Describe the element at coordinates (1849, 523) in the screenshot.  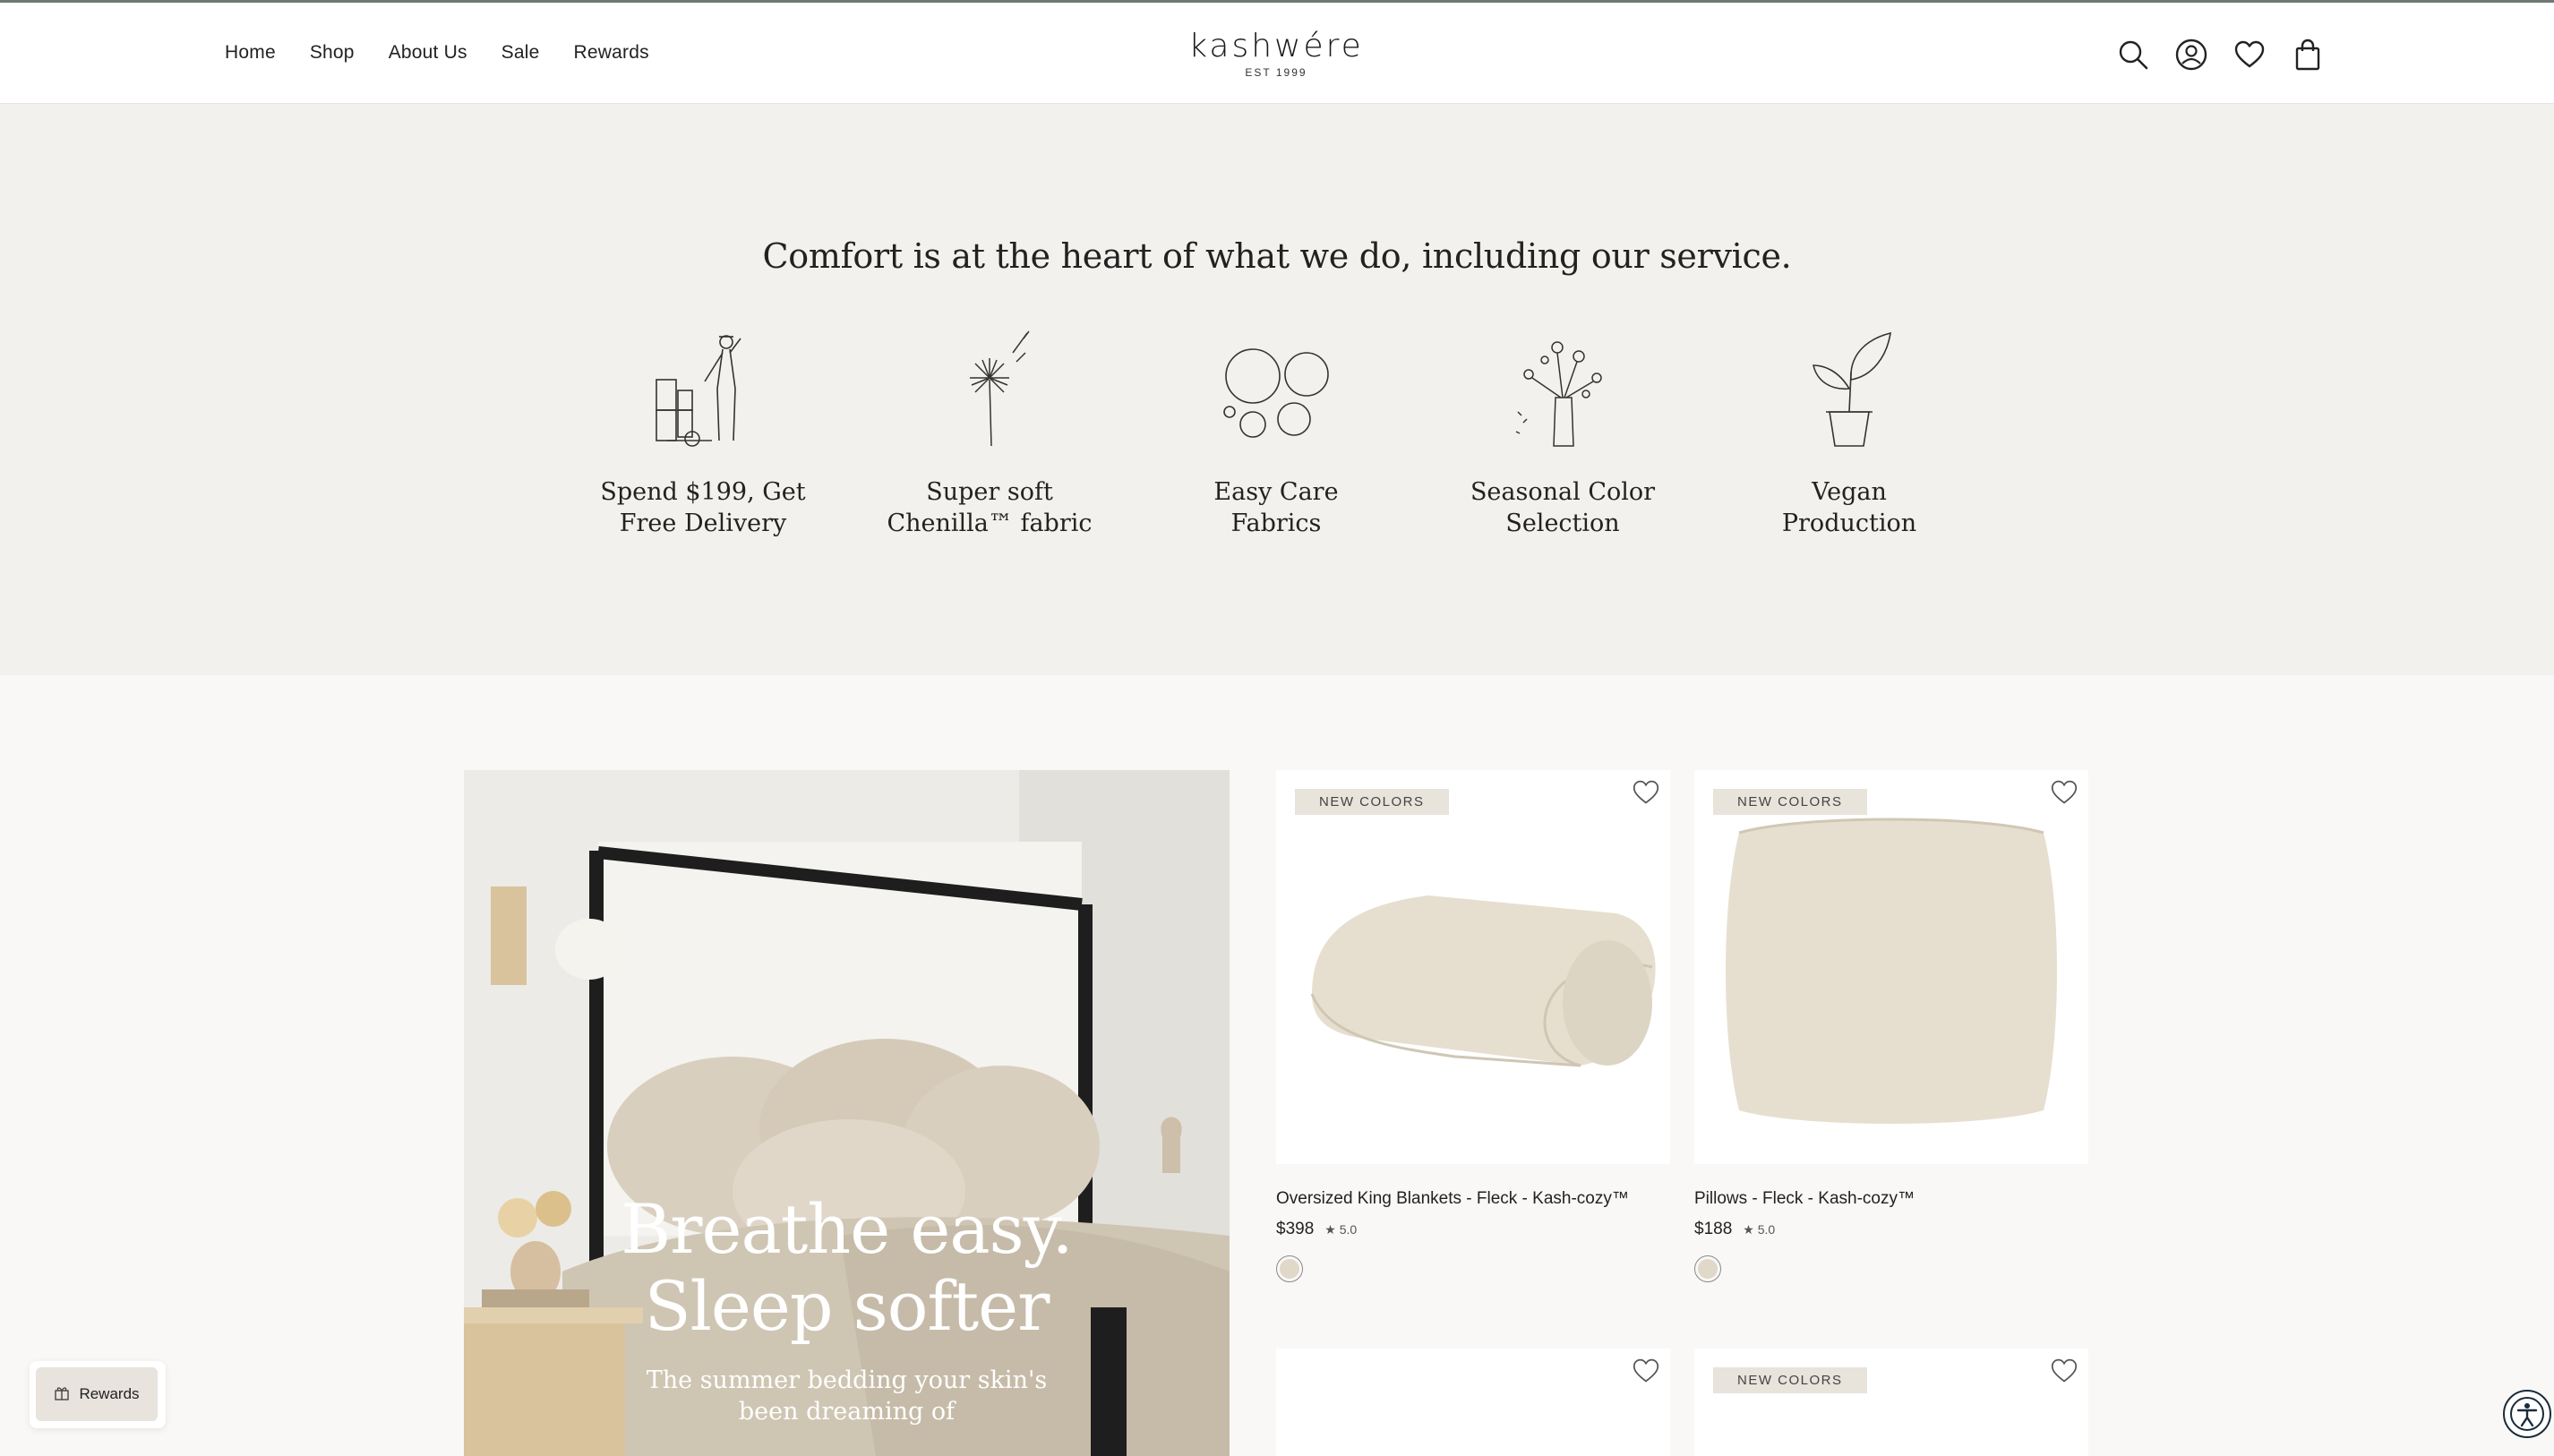
I see `feature-label-line2: Production` at that location.